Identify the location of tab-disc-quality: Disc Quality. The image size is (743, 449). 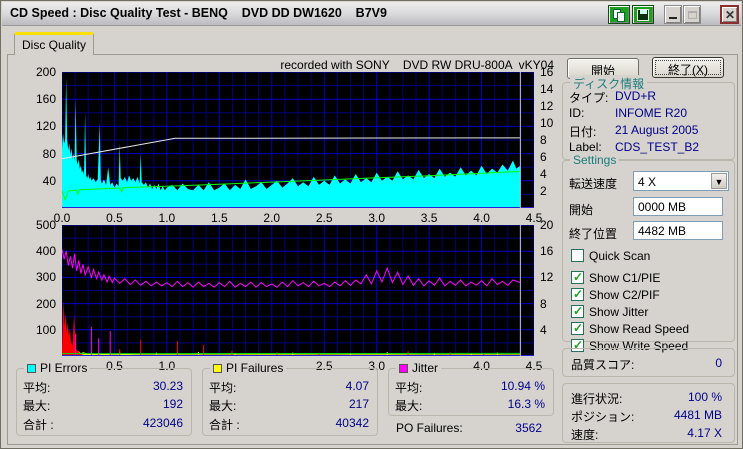
(54, 43).